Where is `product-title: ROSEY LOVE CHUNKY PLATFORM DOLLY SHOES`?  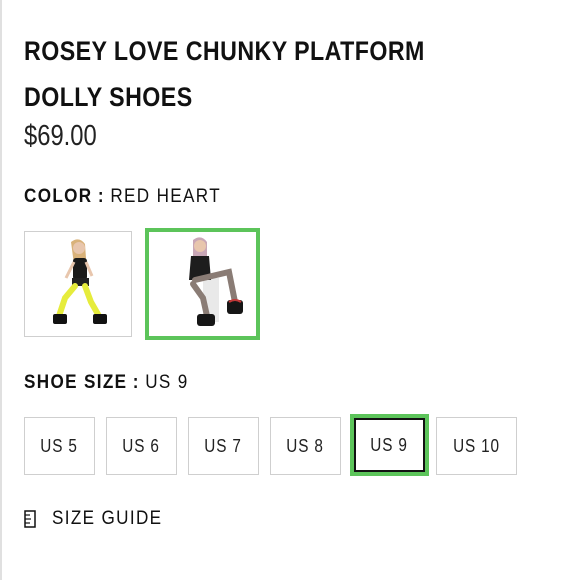 product-title: ROSEY LOVE CHUNKY PLATFORM DOLLY SHOES is located at coordinates (224, 74).